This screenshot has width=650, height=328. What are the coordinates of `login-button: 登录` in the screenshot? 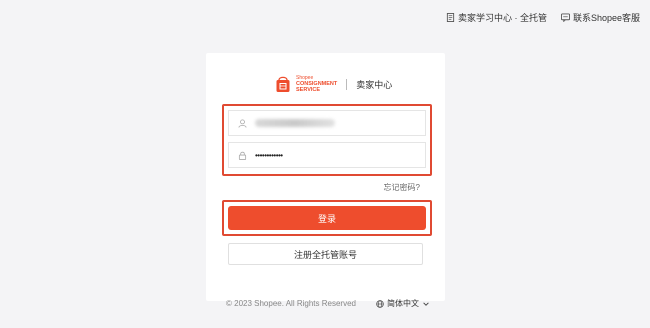 It's located at (327, 218).